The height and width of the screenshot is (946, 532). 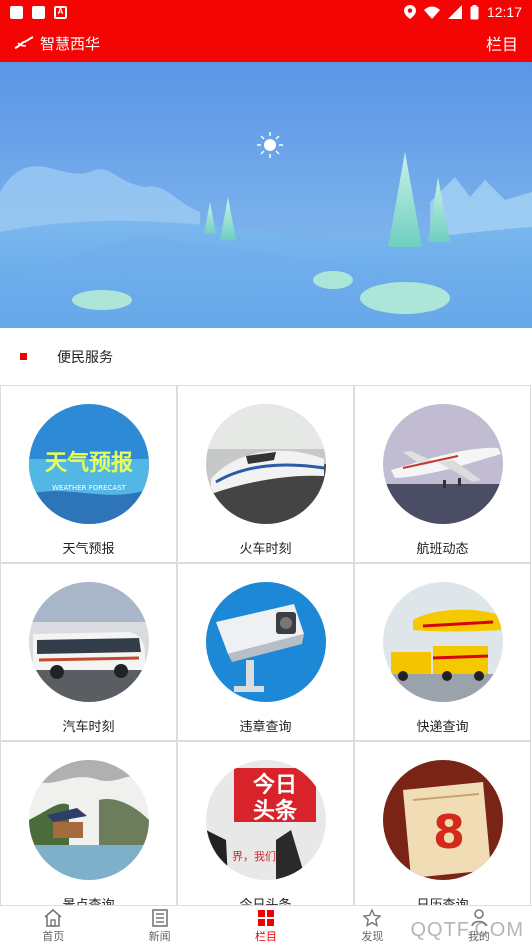 I want to click on calendar-number: 8, so click(x=448, y=832).